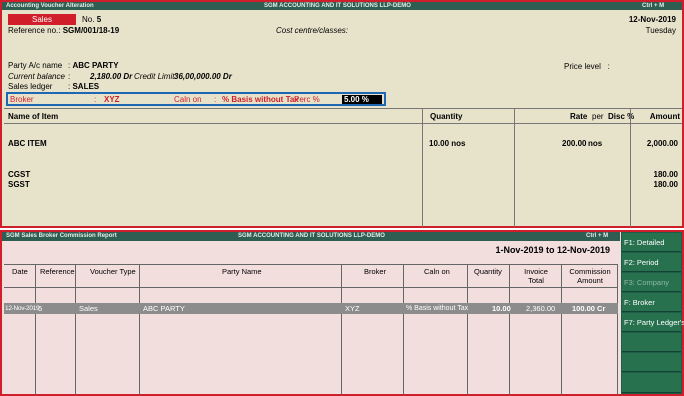 This screenshot has width=684, height=396. Describe the element at coordinates (589, 308) in the screenshot. I see `cell-commission: 100.00 Cr` at that location.